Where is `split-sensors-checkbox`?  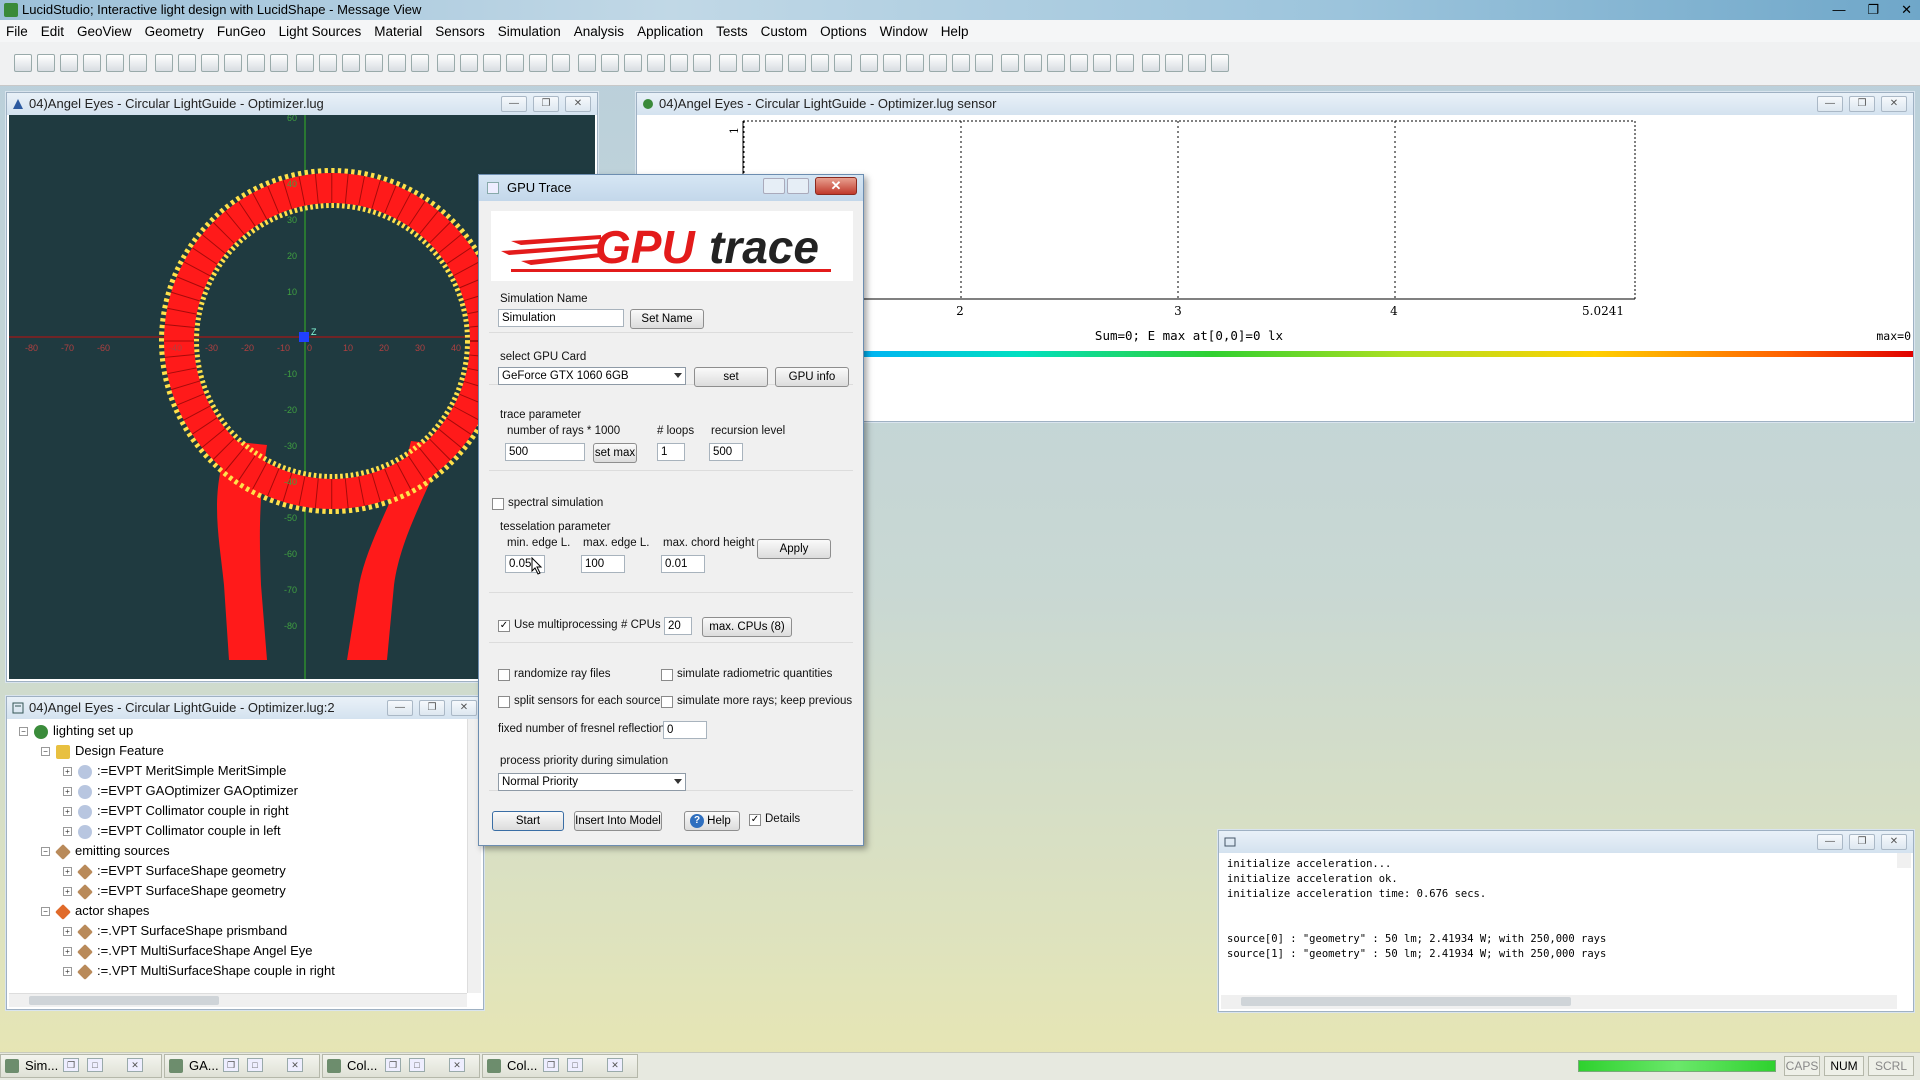
split-sensors-checkbox is located at coordinates (504, 702).